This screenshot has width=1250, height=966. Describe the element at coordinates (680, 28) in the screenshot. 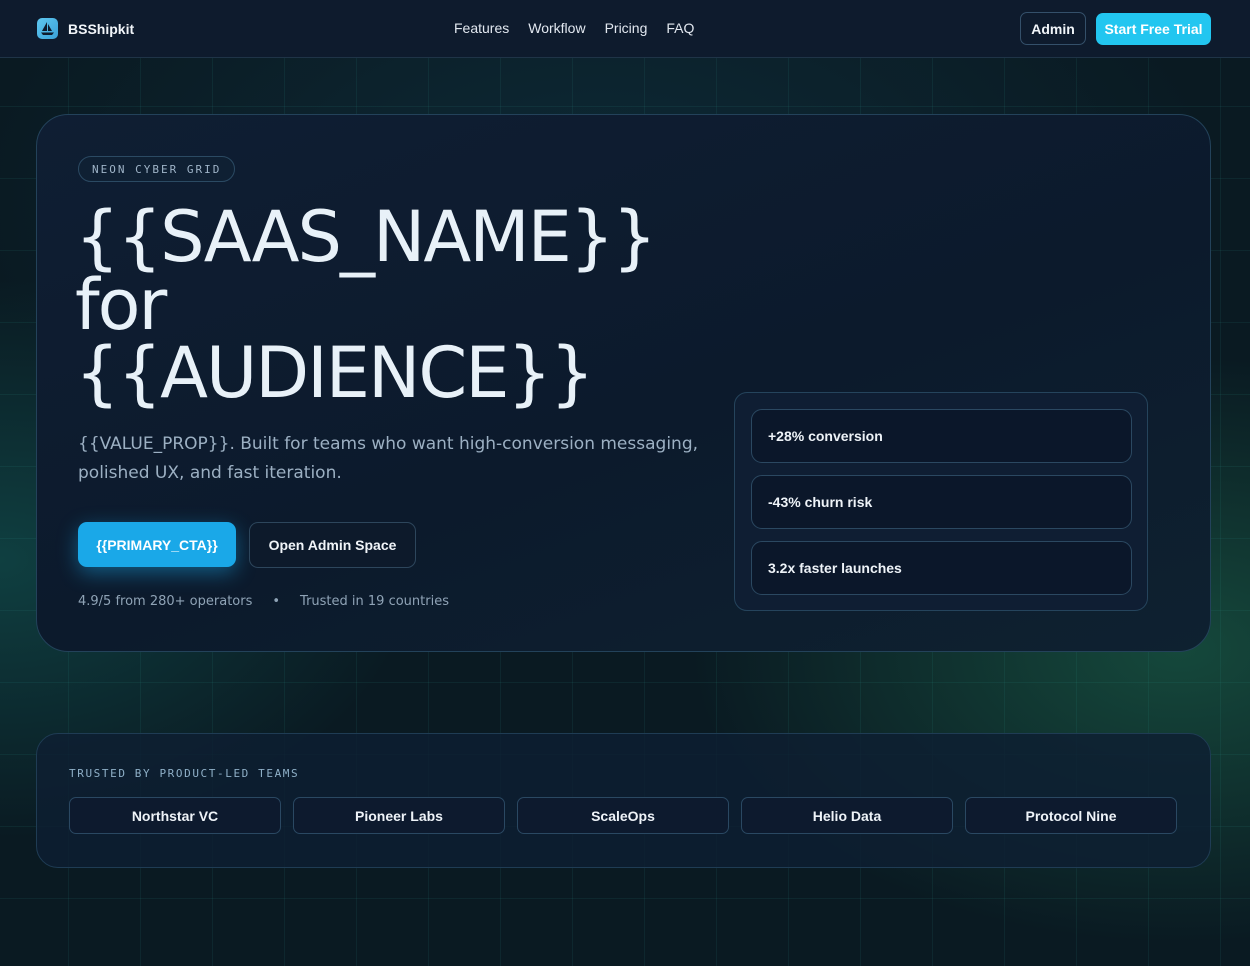

I see `nav-link-faq: FAQ` at that location.